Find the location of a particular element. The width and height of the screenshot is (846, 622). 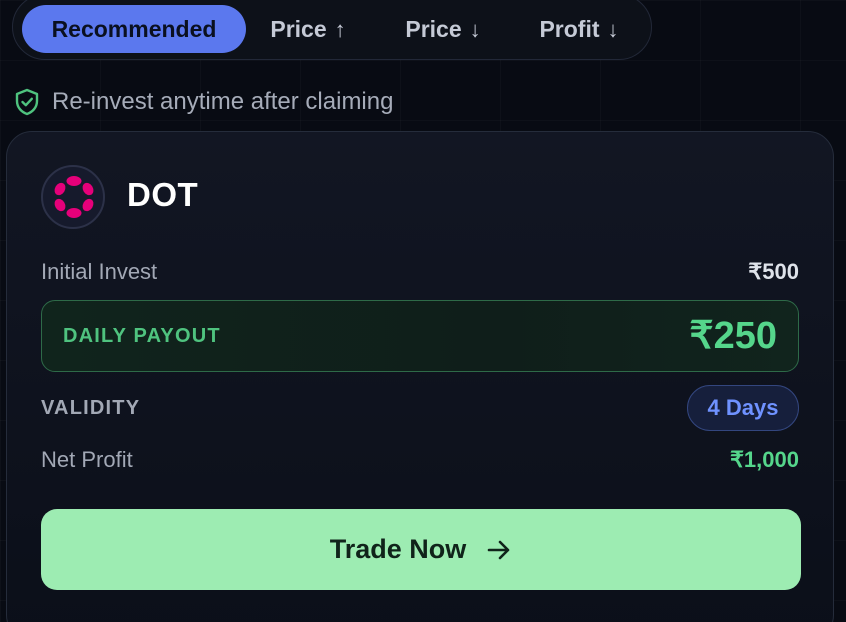

reinvest-note: Re-invest anytime after claiming is located at coordinates (203, 102).